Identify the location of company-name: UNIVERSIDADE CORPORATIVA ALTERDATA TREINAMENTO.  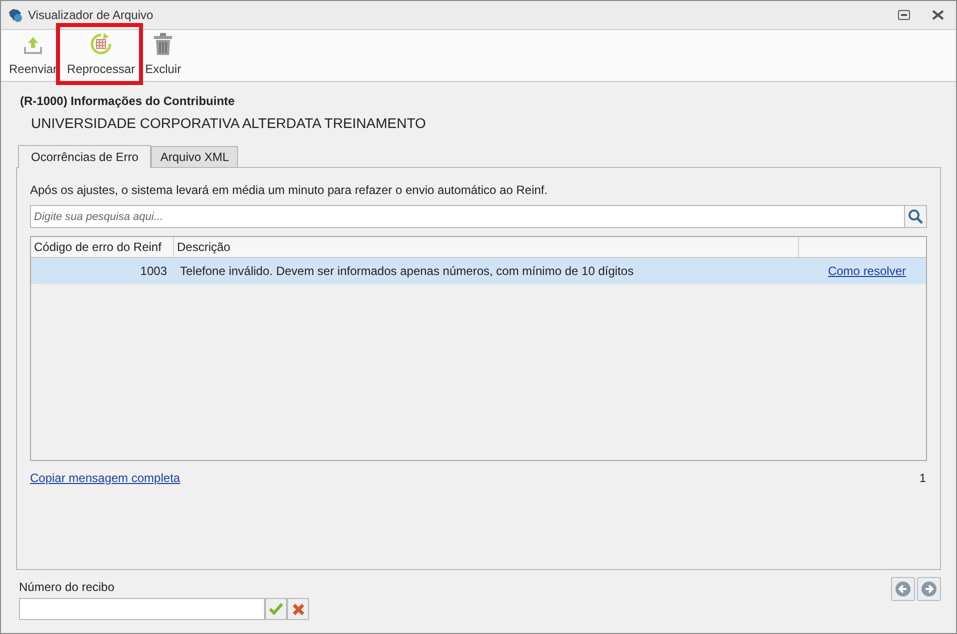
(229, 123).